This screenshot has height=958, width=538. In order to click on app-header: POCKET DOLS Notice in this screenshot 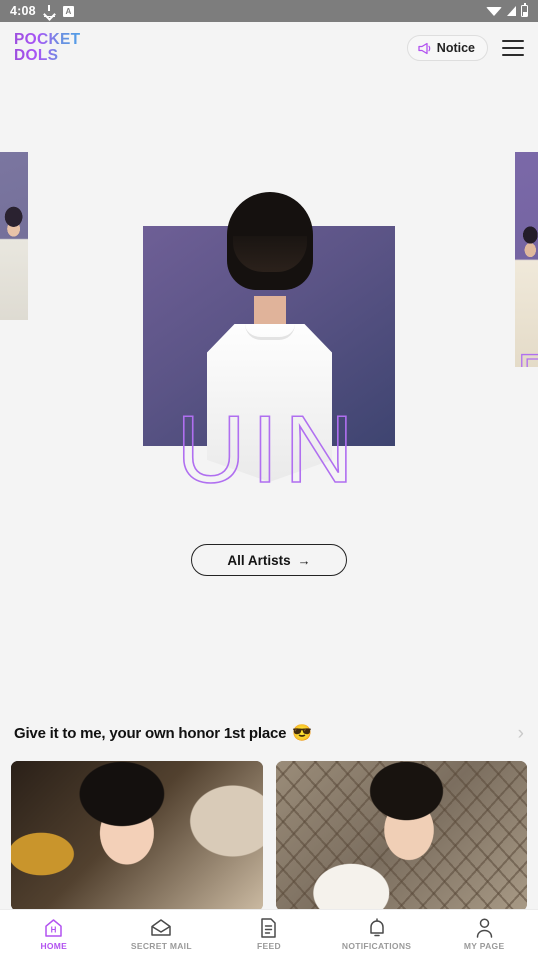, I will do `click(269, 48)`.